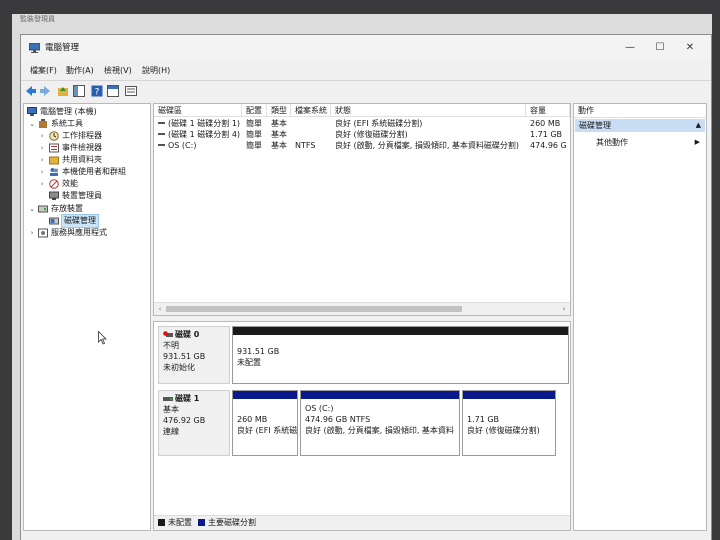 The height and width of the screenshot is (540, 720). What do you see at coordinates (156, 71) in the screenshot?
I see `menu-help: 說明(H)` at bounding box center [156, 71].